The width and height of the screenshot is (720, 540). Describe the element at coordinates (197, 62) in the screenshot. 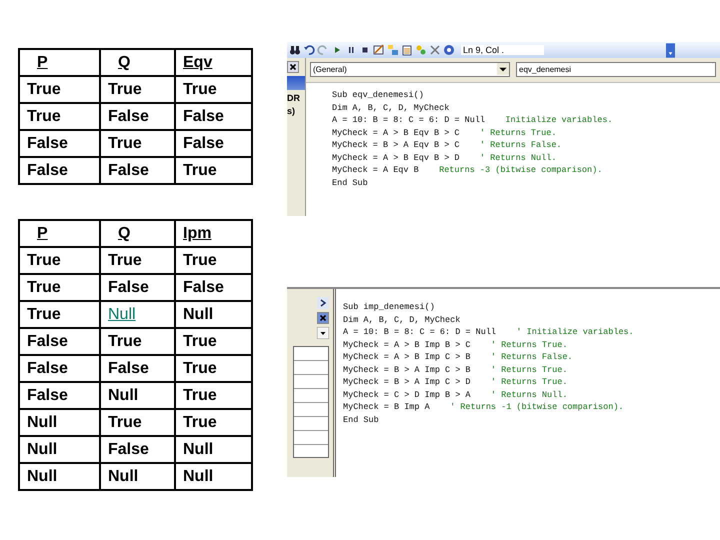

I see `column-header: Eqv` at that location.